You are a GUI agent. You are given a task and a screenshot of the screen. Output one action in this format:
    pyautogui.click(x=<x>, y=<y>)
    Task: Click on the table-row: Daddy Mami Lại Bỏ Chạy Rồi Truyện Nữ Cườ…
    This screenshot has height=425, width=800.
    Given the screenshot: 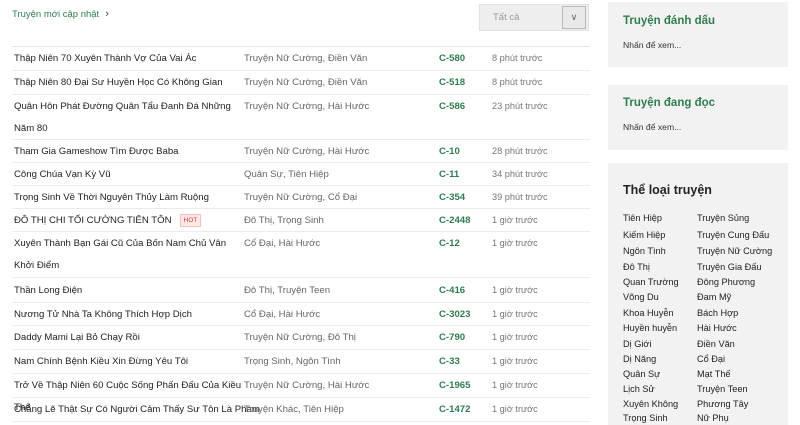 What is the action you would take?
    pyautogui.click(x=301, y=338)
    